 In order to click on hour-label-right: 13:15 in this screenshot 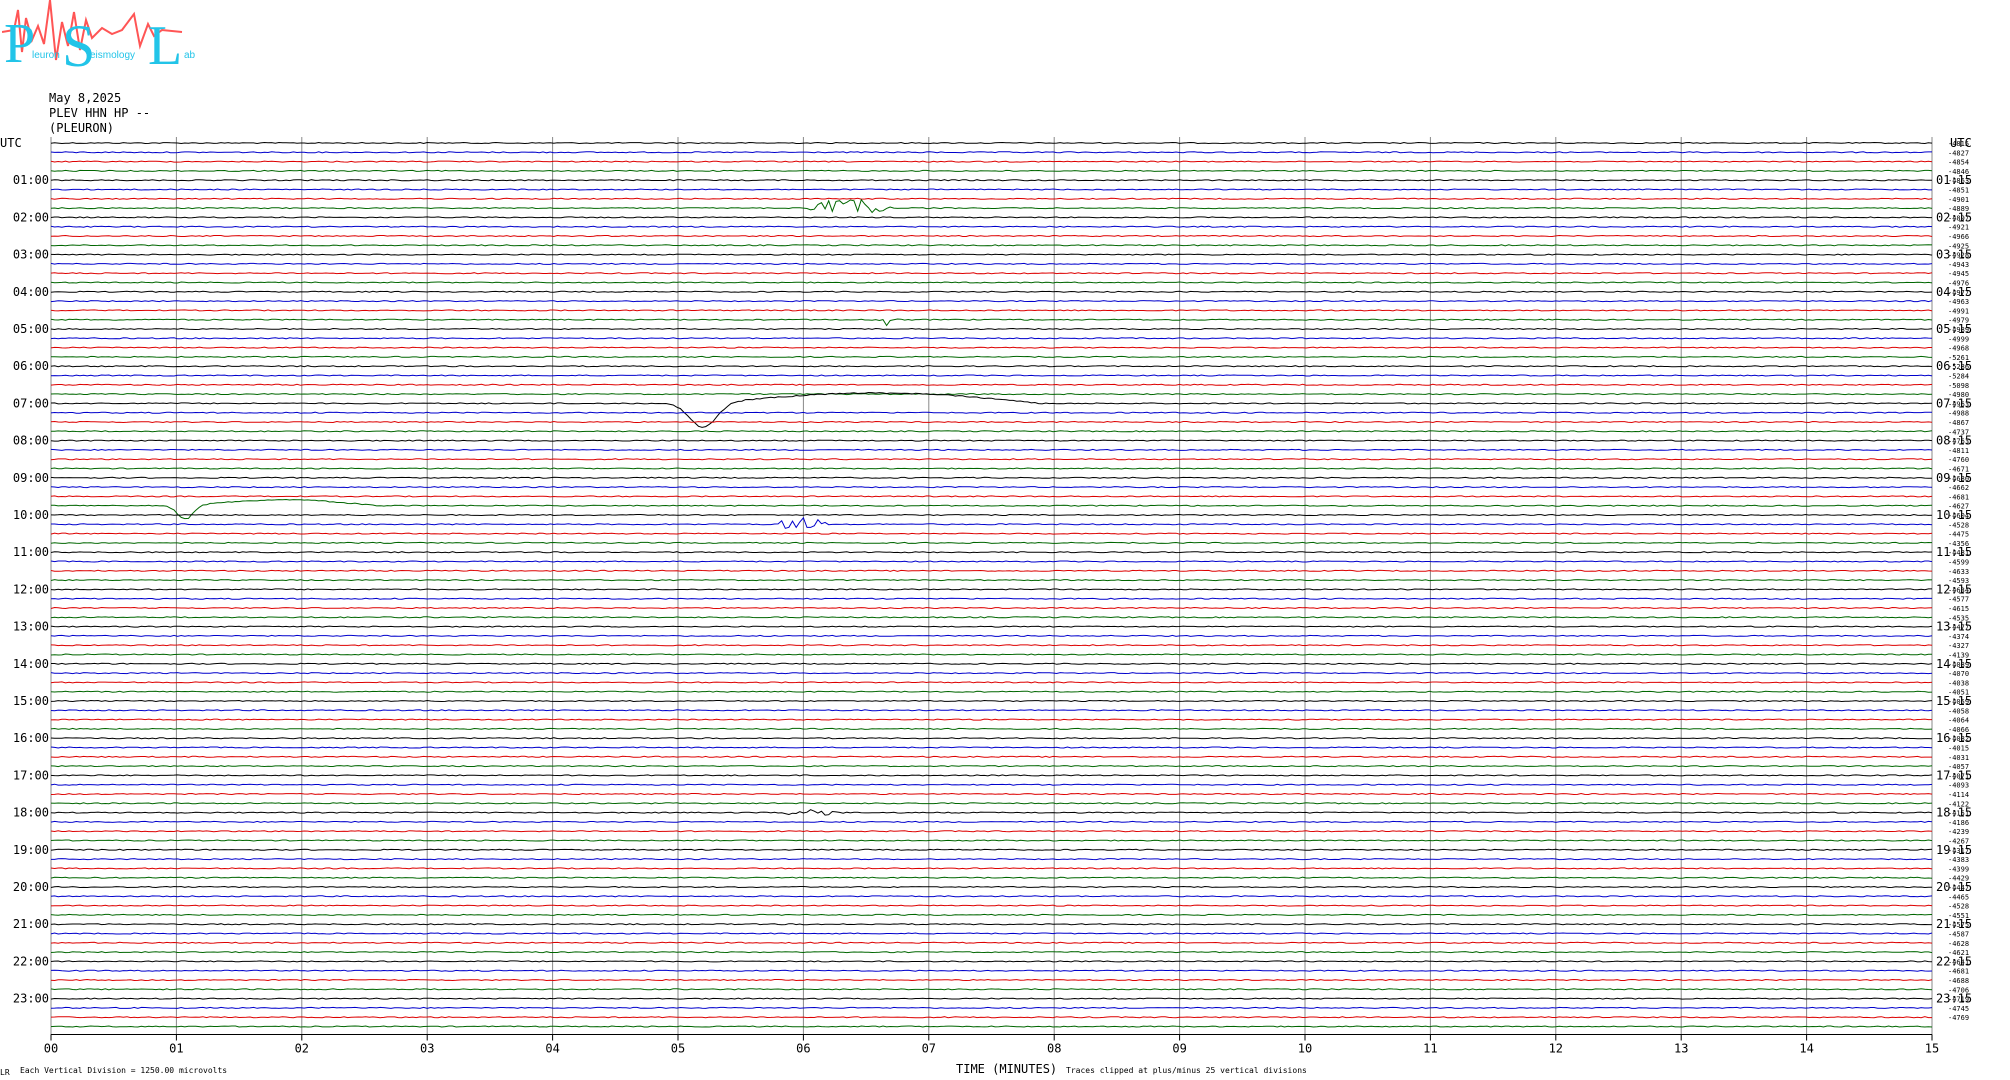, I will do `click(1954, 627)`.